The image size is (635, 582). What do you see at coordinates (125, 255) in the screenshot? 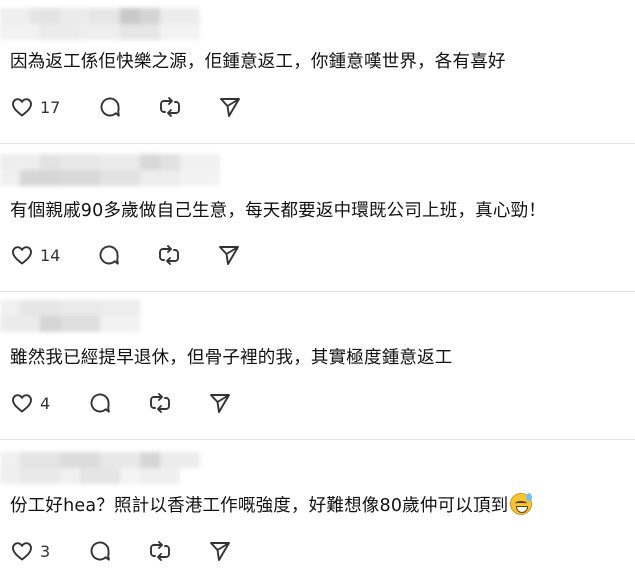
I see `comment-actions: 14` at bounding box center [125, 255].